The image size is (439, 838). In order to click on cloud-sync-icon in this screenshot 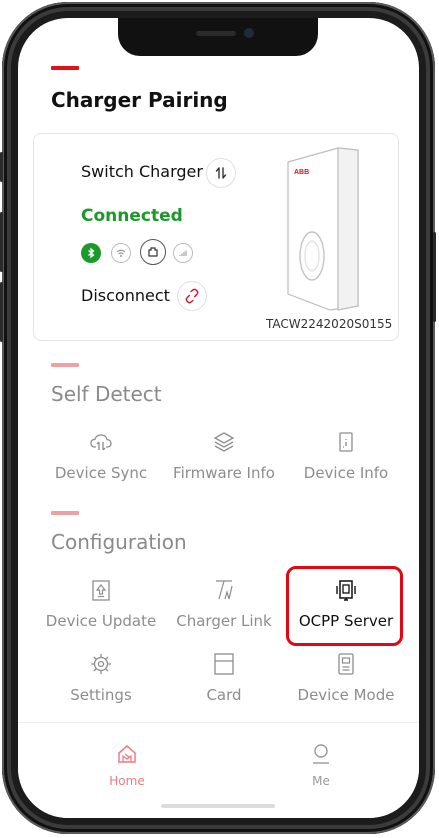, I will do `click(101, 442)`.